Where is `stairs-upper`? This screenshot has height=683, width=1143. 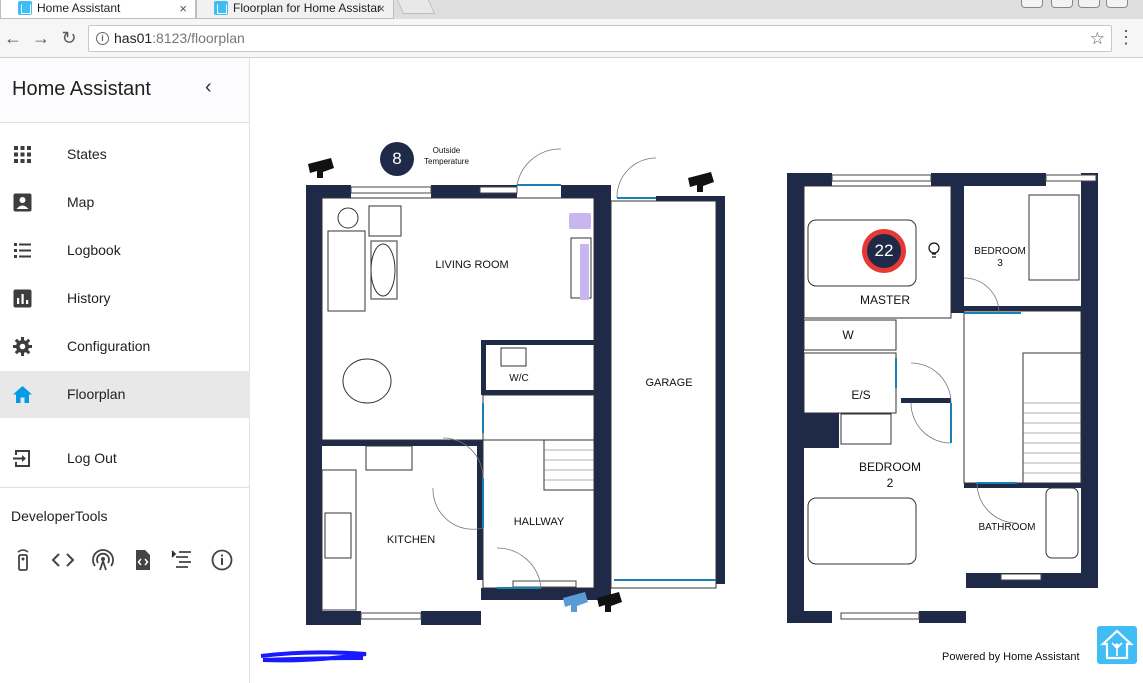
stairs-upper is located at coordinates (1052, 418).